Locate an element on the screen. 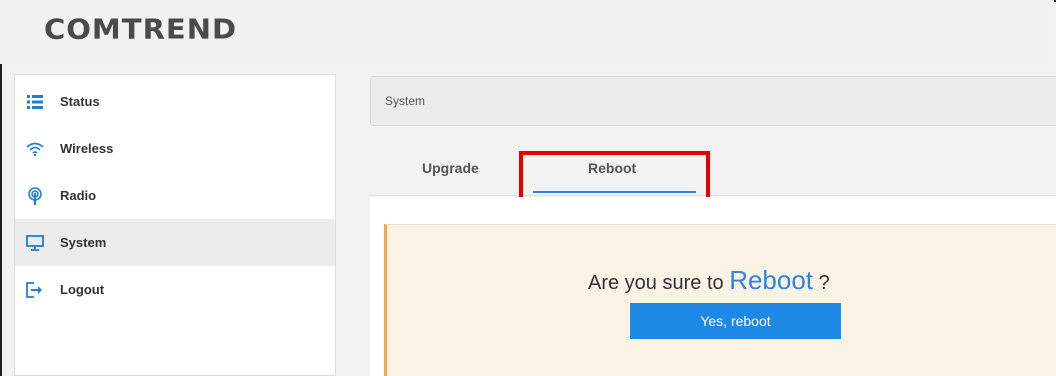 This screenshot has height=376, width=1056. tab-upgrade: Upgrade is located at coordinates (450, 168).